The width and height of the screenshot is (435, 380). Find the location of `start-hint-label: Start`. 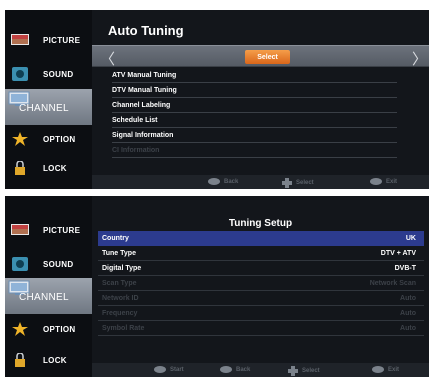

start-hint-label: Start is located at coordinates (177, 369).